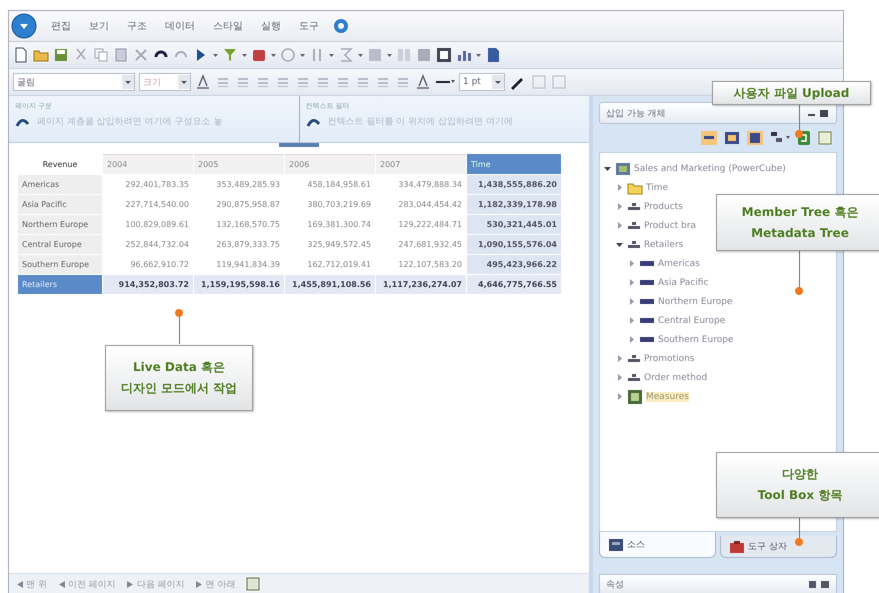 Image resolution: width=879 pixels, height=593 pixels. Describe the element at coordinates (421, 284) in the screenshot. I see `table-cell: 1,117,236,274.07` at that location.